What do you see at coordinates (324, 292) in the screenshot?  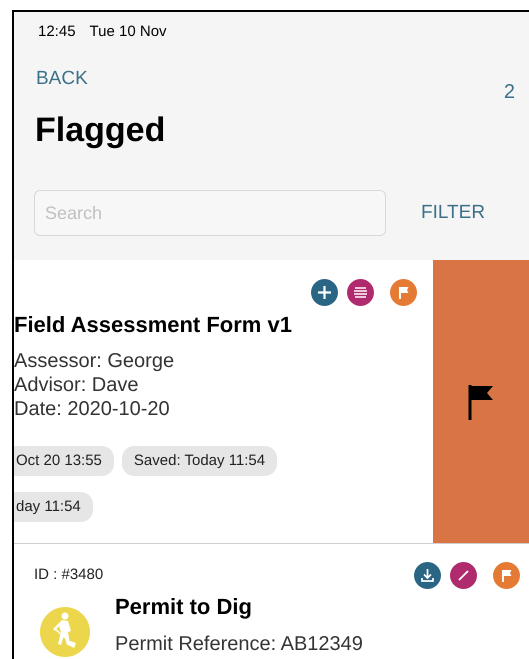 I see `plus-icon` at bounding box center [324, 292].